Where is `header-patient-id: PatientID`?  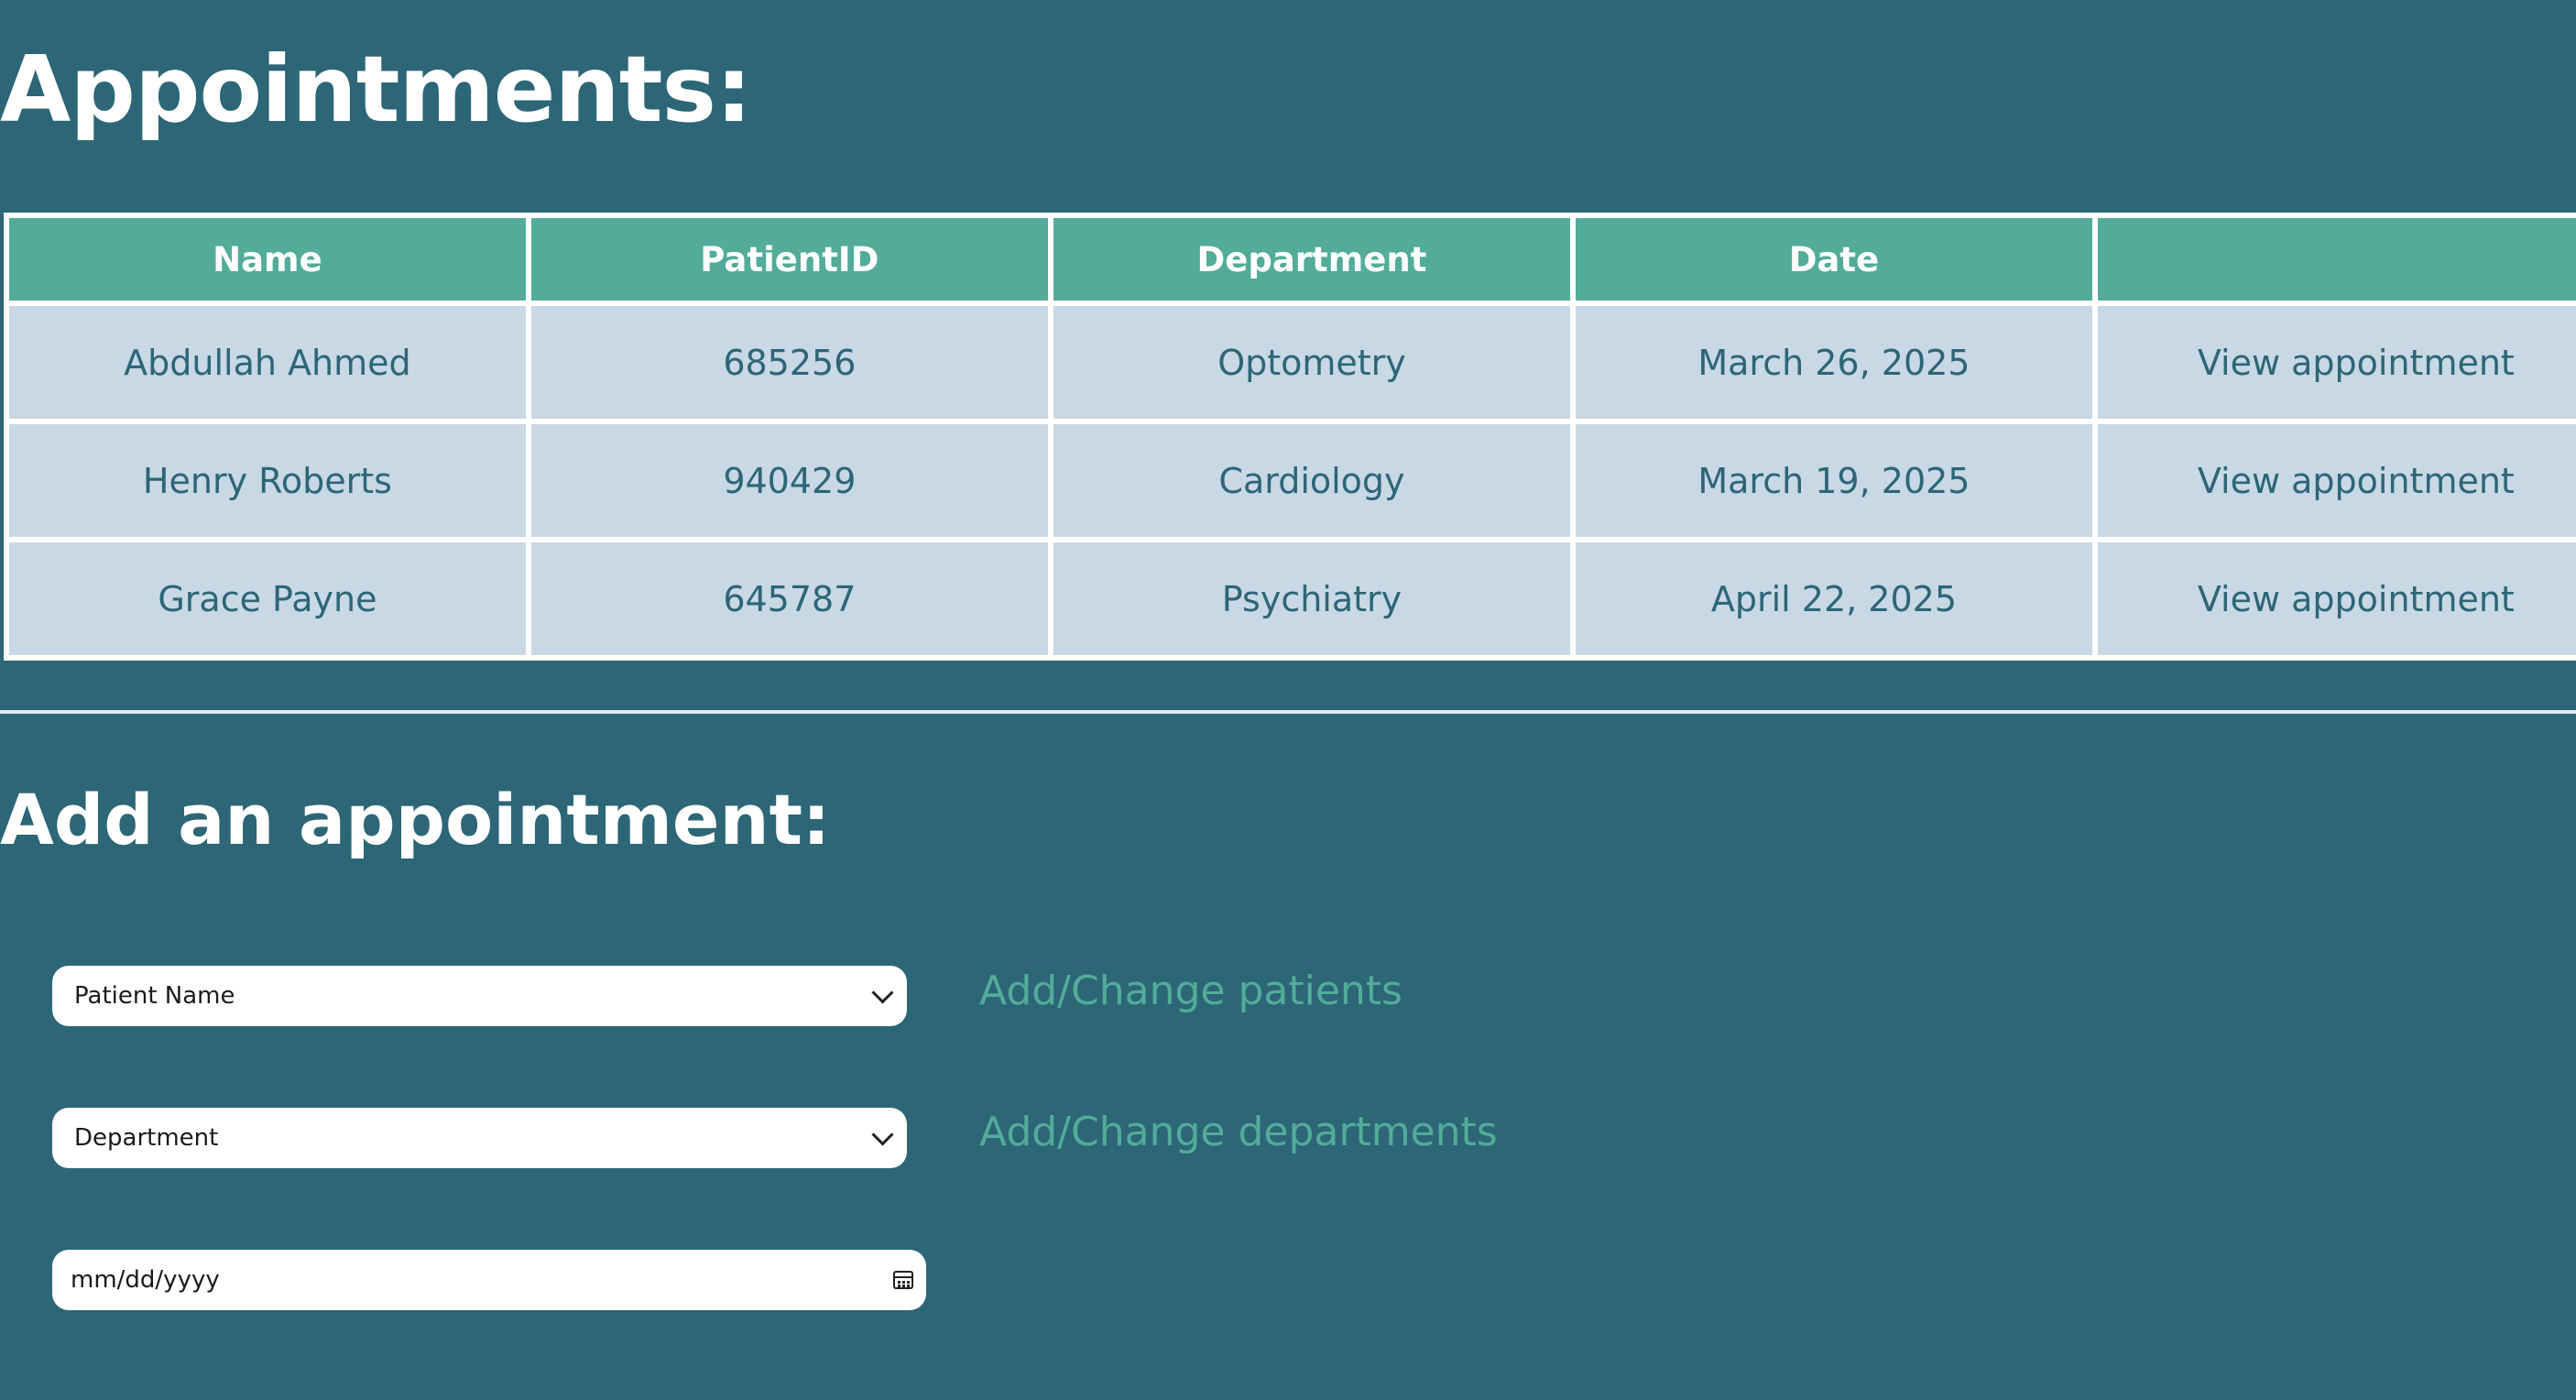
header-patient-id: PatientID is located at coordinates (789, 259).